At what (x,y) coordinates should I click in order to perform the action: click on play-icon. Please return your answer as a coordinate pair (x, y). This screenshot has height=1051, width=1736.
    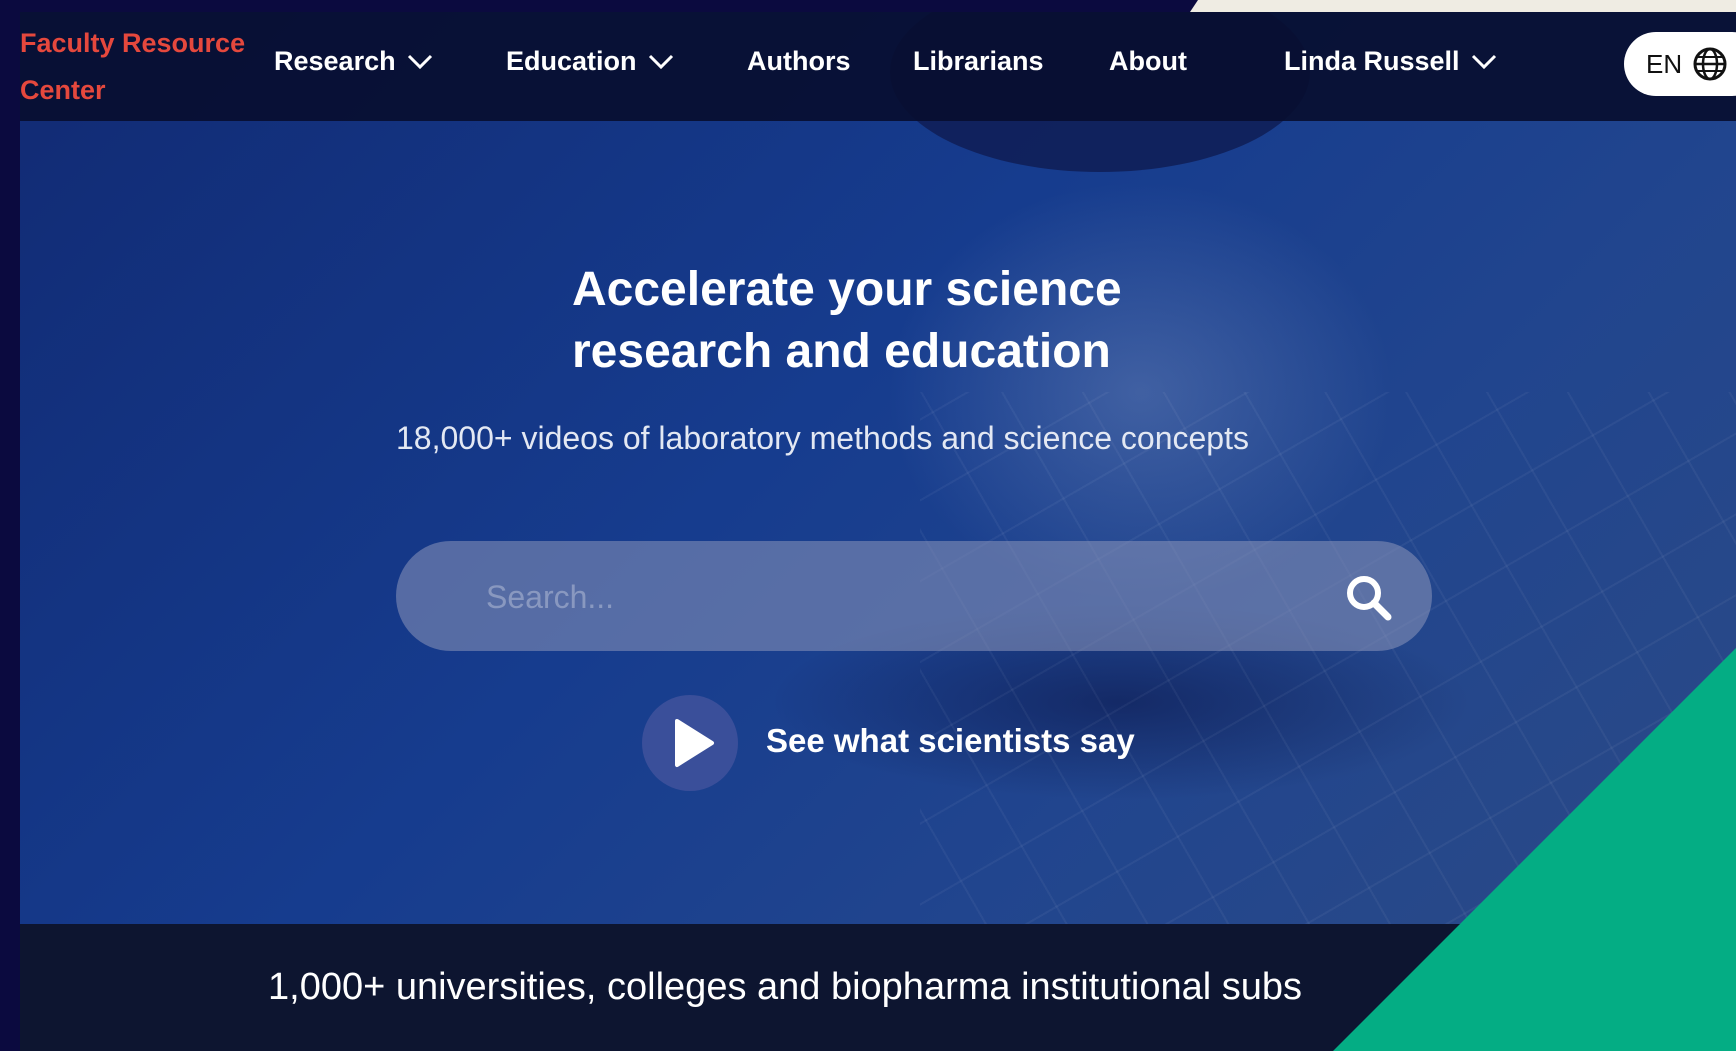
    Looking at the image, I should click on (694, 743).